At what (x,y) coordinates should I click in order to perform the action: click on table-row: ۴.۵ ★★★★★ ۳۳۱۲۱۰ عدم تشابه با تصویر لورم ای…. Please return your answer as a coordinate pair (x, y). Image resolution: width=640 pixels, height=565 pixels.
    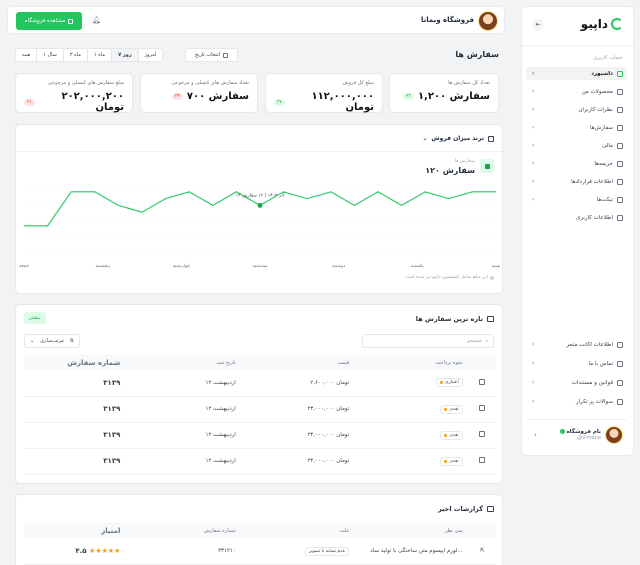
    Looking at the image, I should click on (260, 551).